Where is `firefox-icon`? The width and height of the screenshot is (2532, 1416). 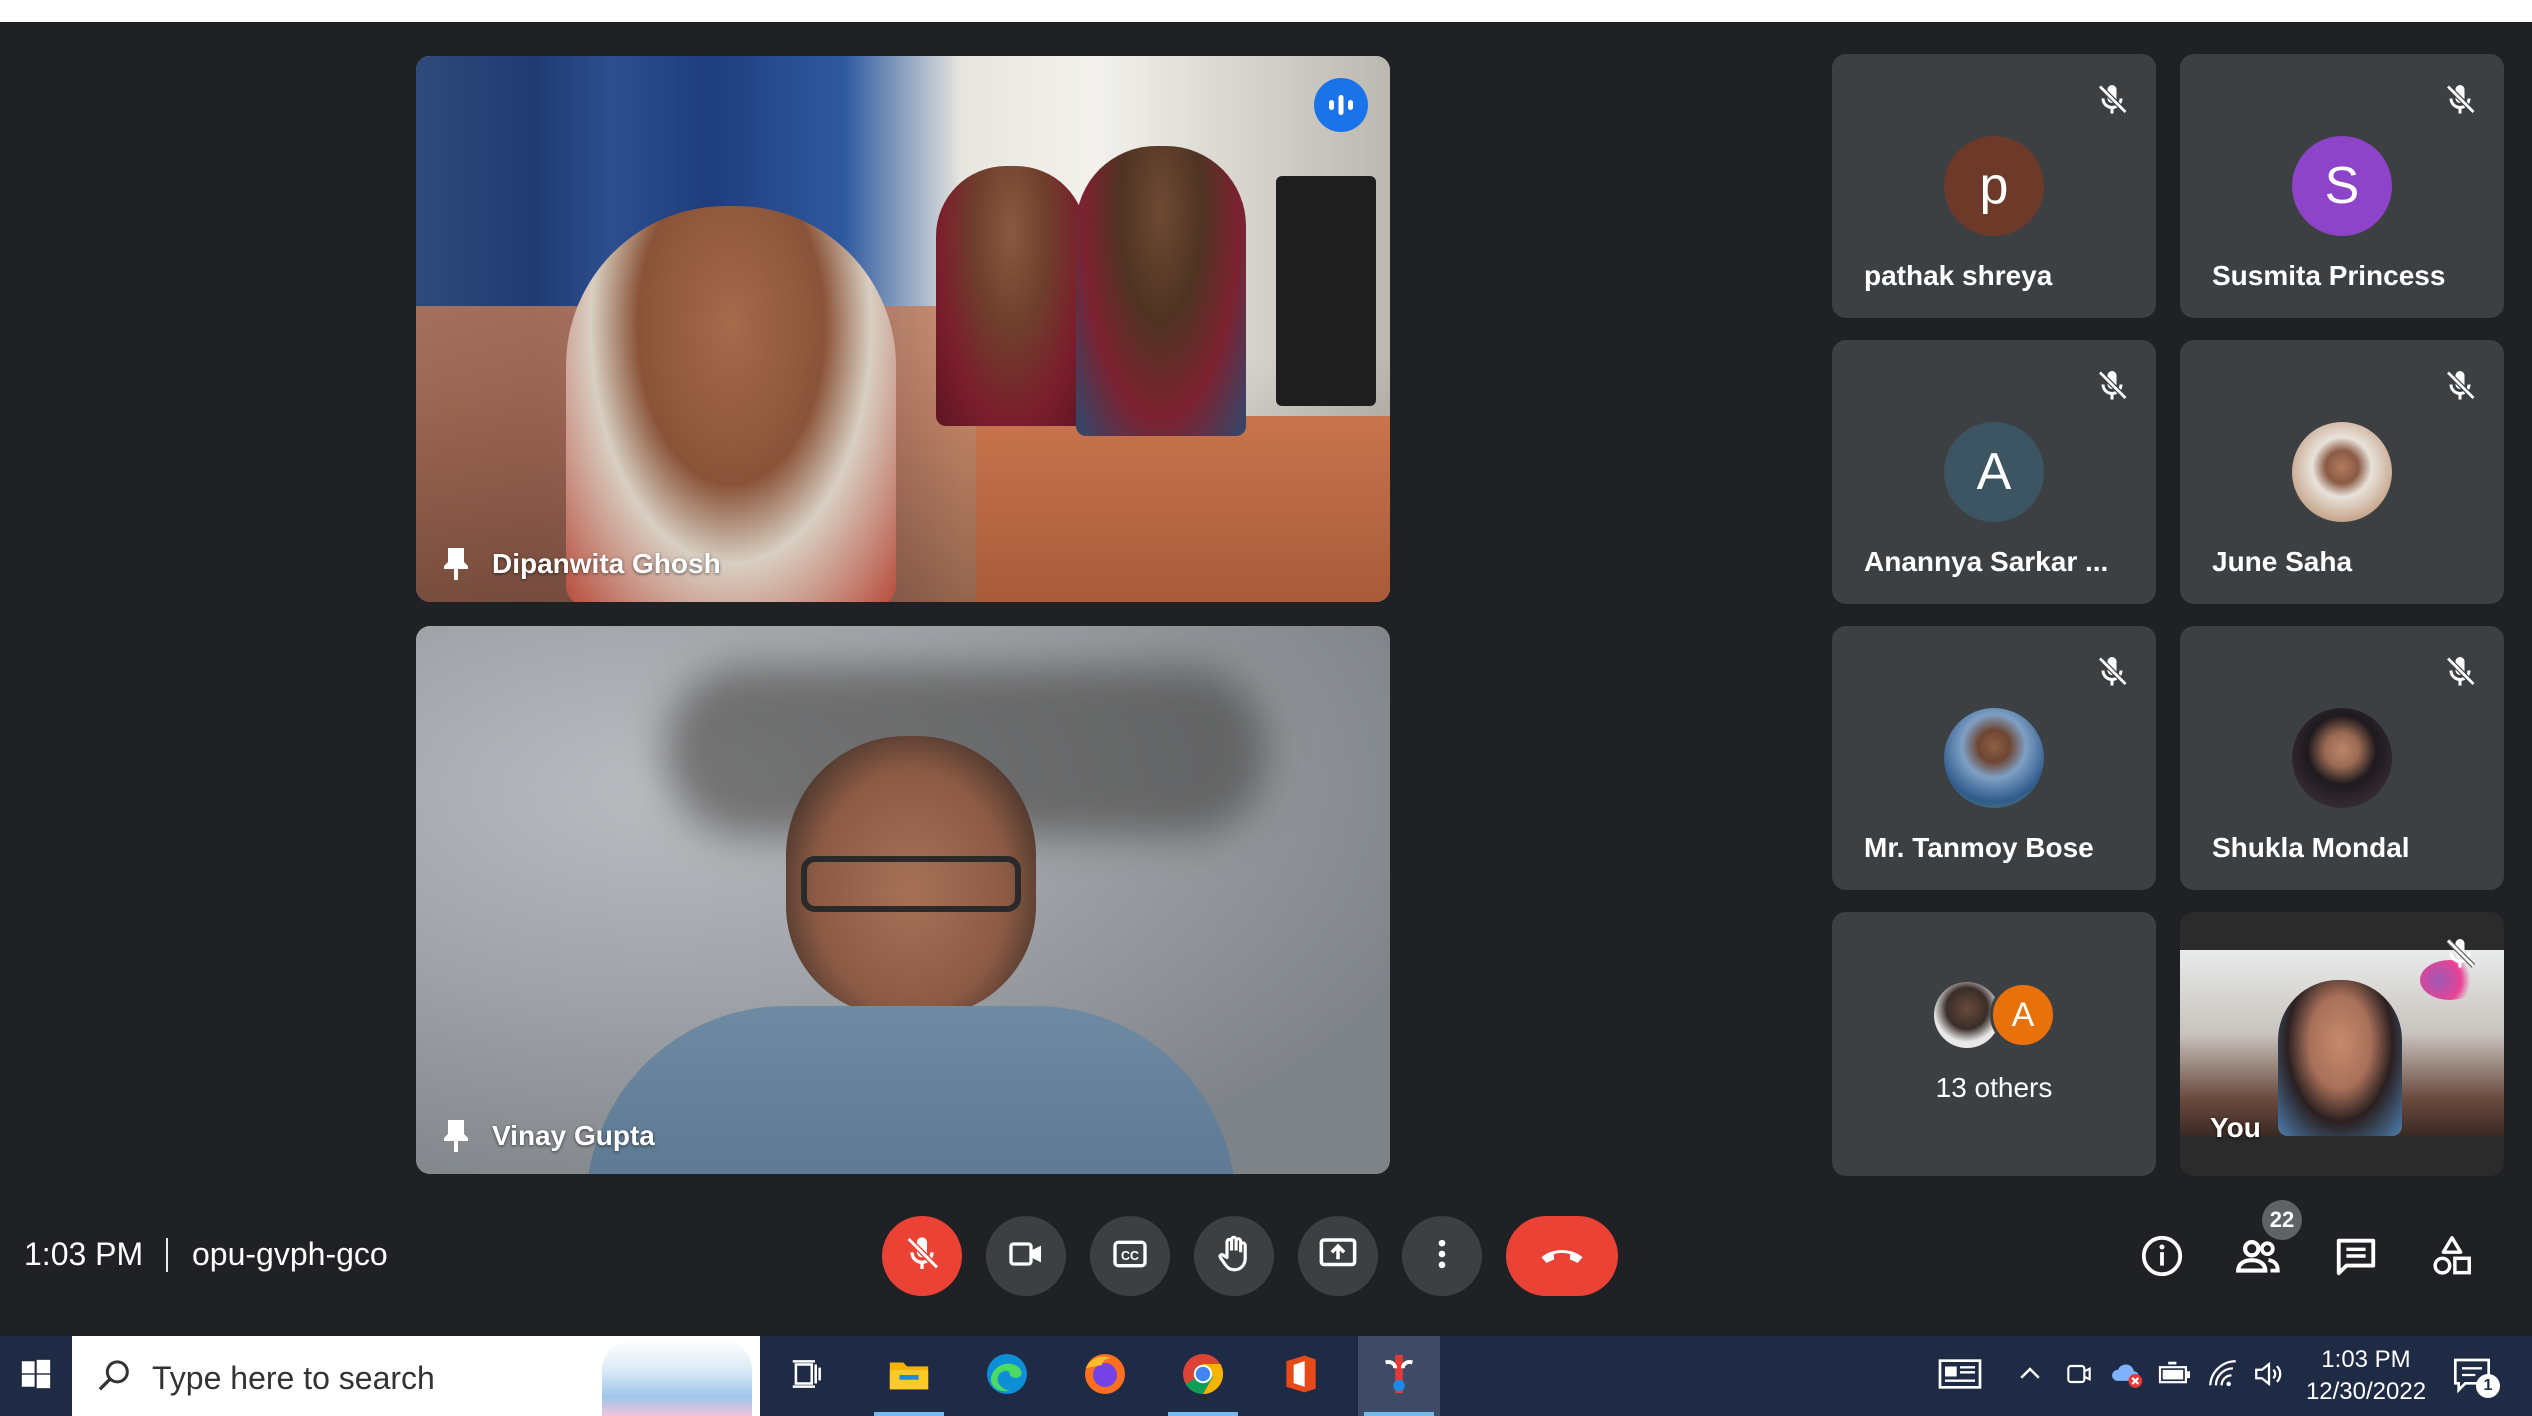
firefox-icon is located at coordinates (1105, 1376).